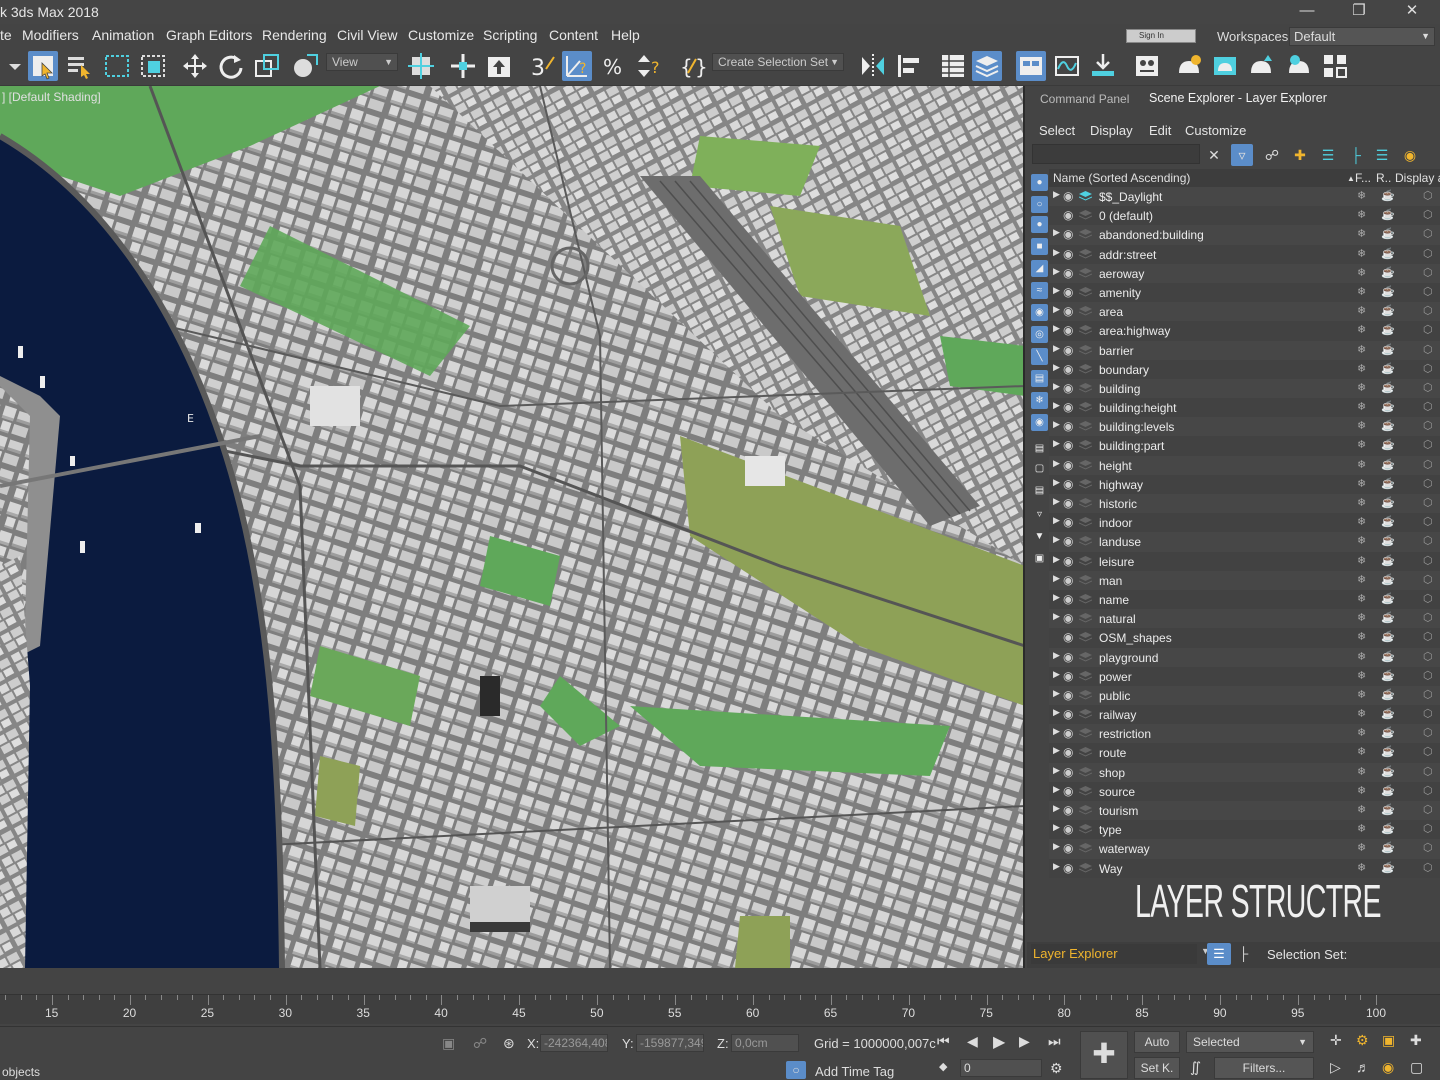  What do you see at coordinates (362, 62) in the screenshot?
I see `reference-coordinate-select: View ▼` at bounding box center [362, 62].